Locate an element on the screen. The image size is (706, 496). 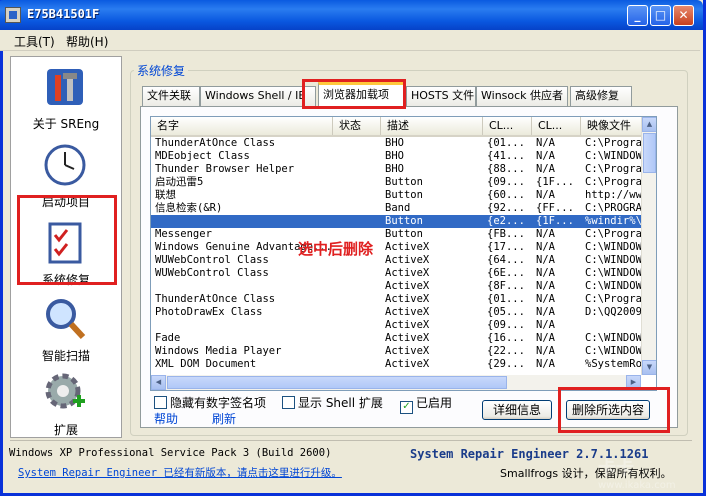
magnifier-icon is located at coordinates (66, 319).